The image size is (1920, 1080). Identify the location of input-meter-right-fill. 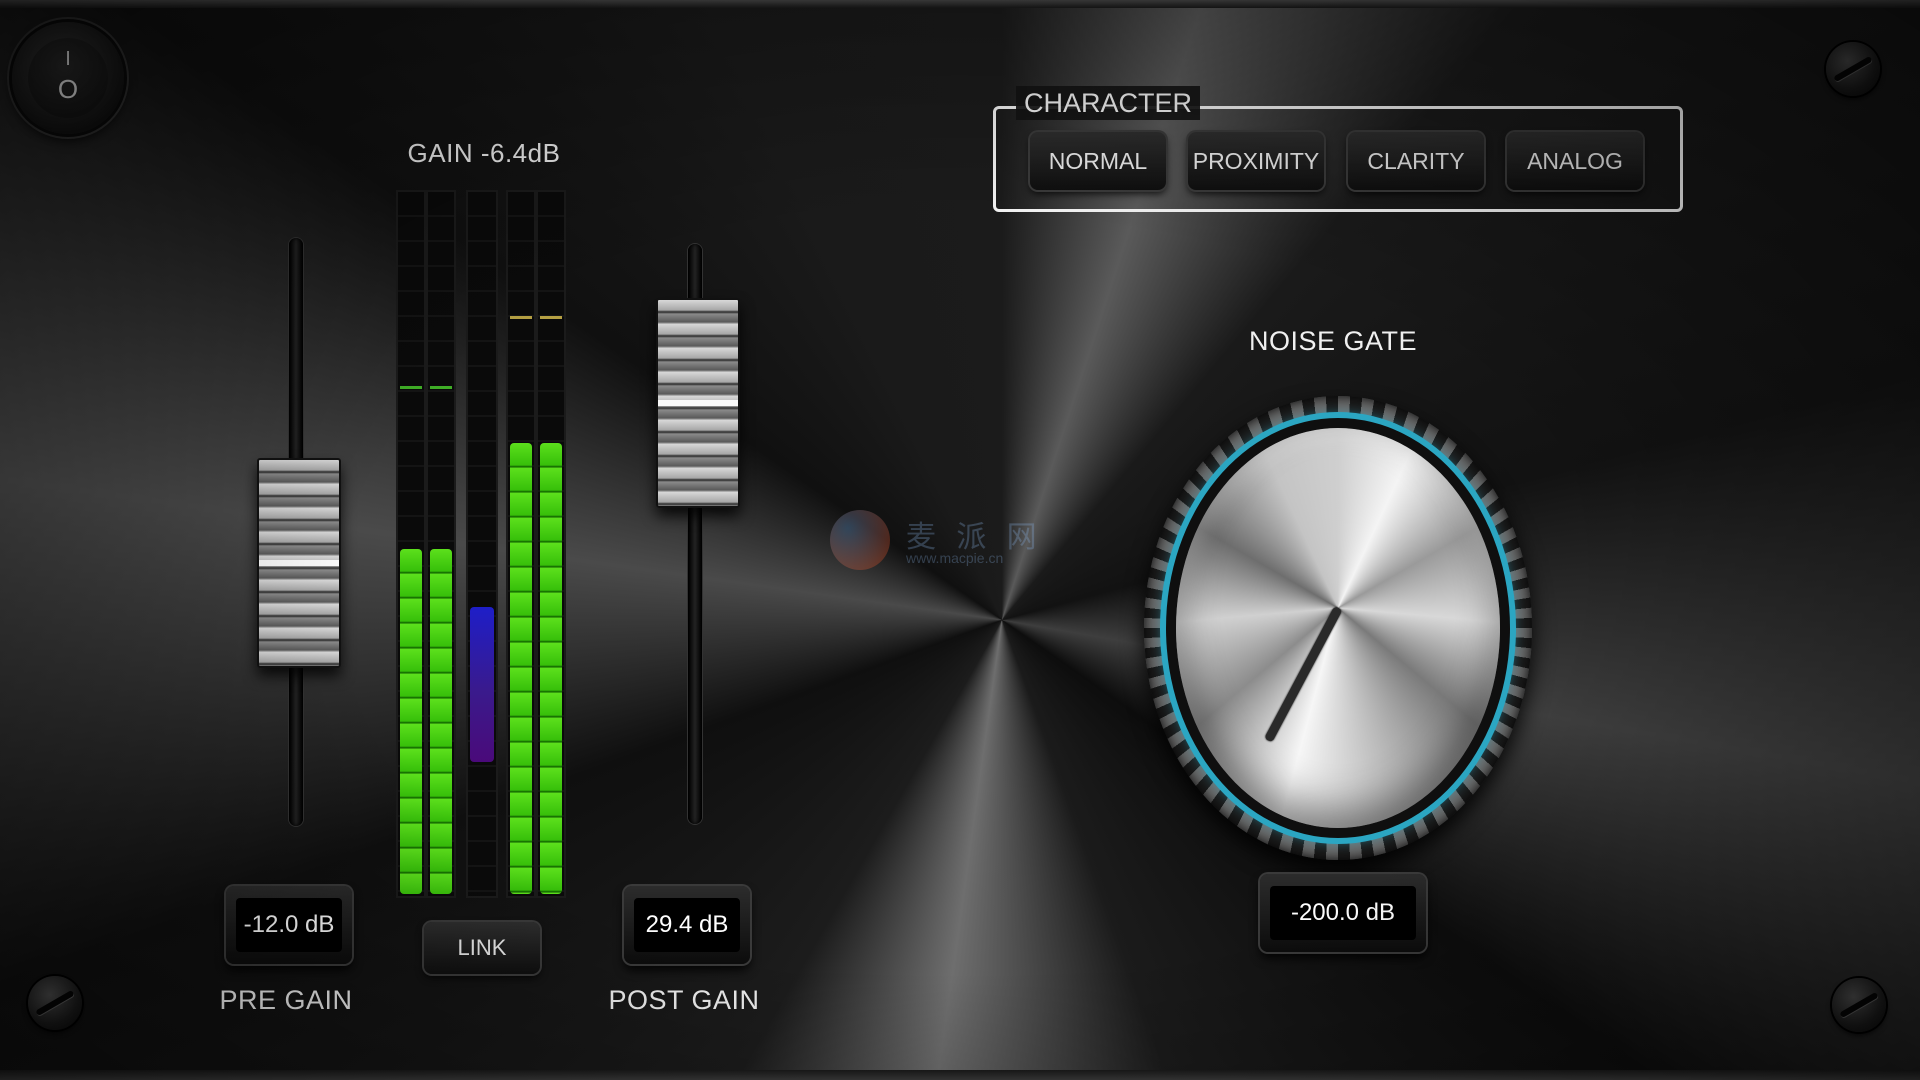
(441, 721).